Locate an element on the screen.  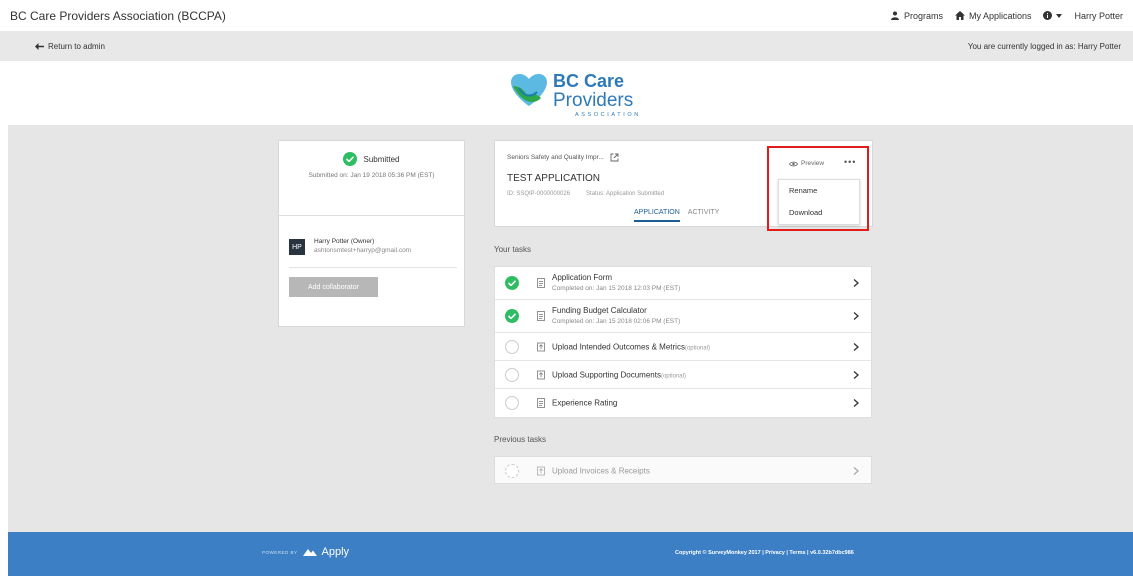
menu-item-rename: Rename is located at coordinates (819, 191).